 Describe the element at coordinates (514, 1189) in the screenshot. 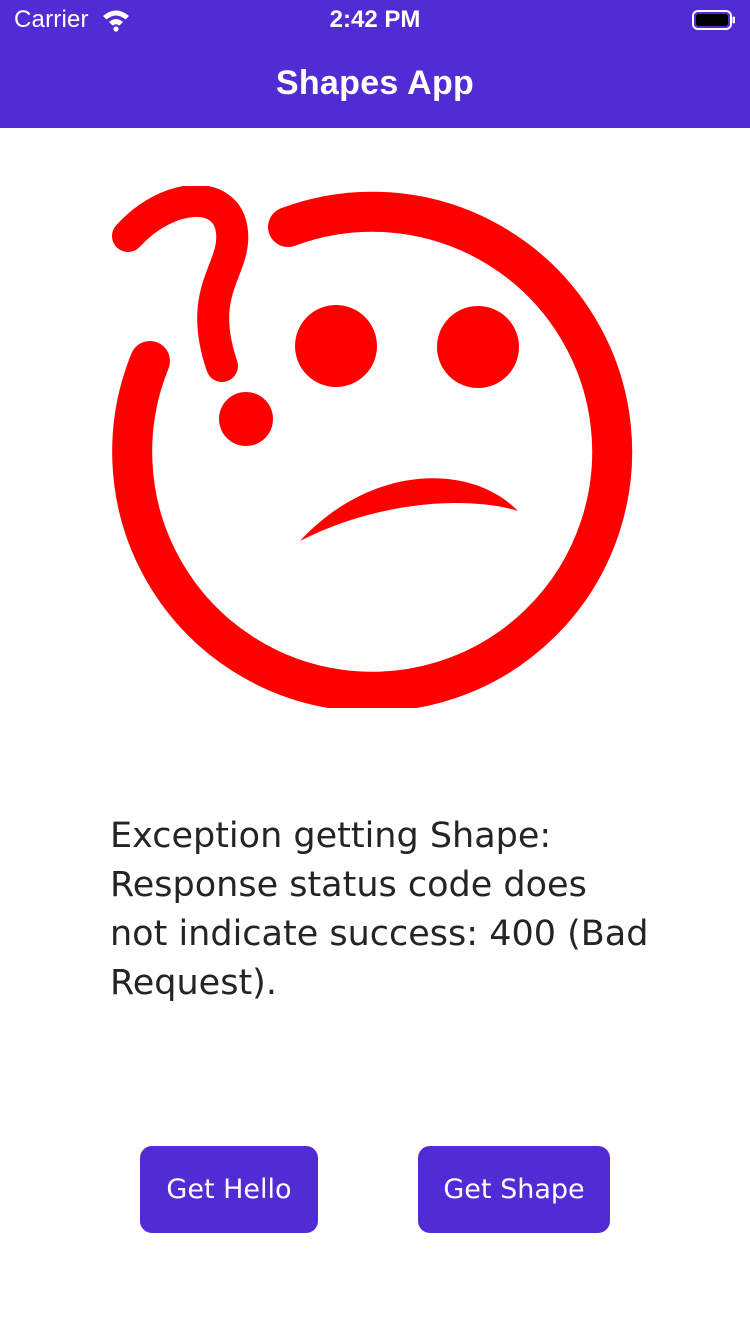

I see `get-shape-button: Get Shape` at that location.